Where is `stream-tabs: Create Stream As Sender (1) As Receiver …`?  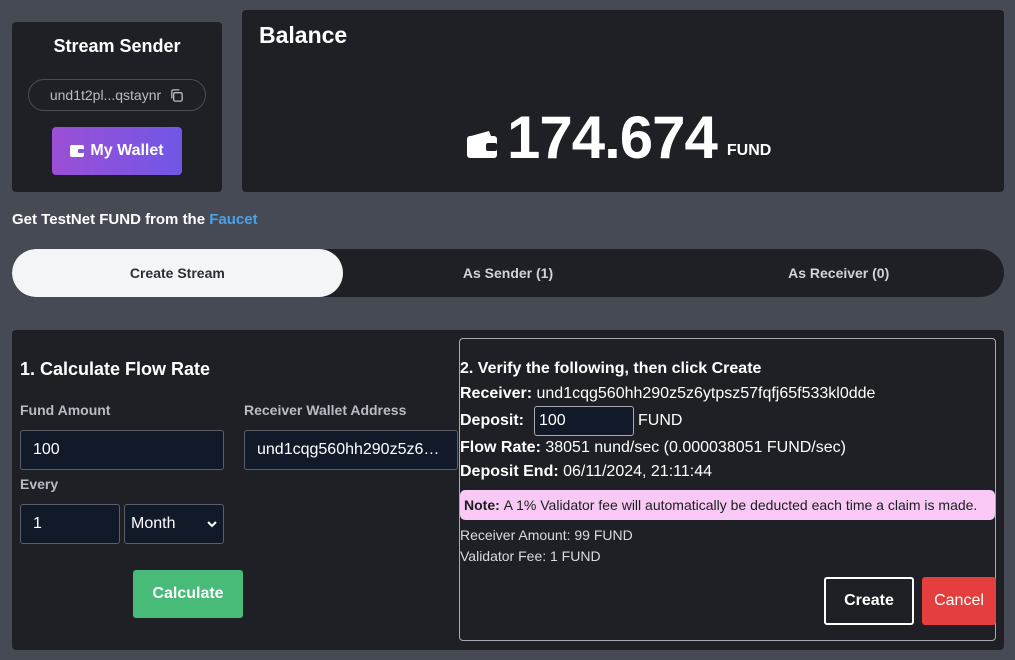
stream-tabs: Create Stream As Sender (1) As Receiver … is located at coordinates (508, 273).